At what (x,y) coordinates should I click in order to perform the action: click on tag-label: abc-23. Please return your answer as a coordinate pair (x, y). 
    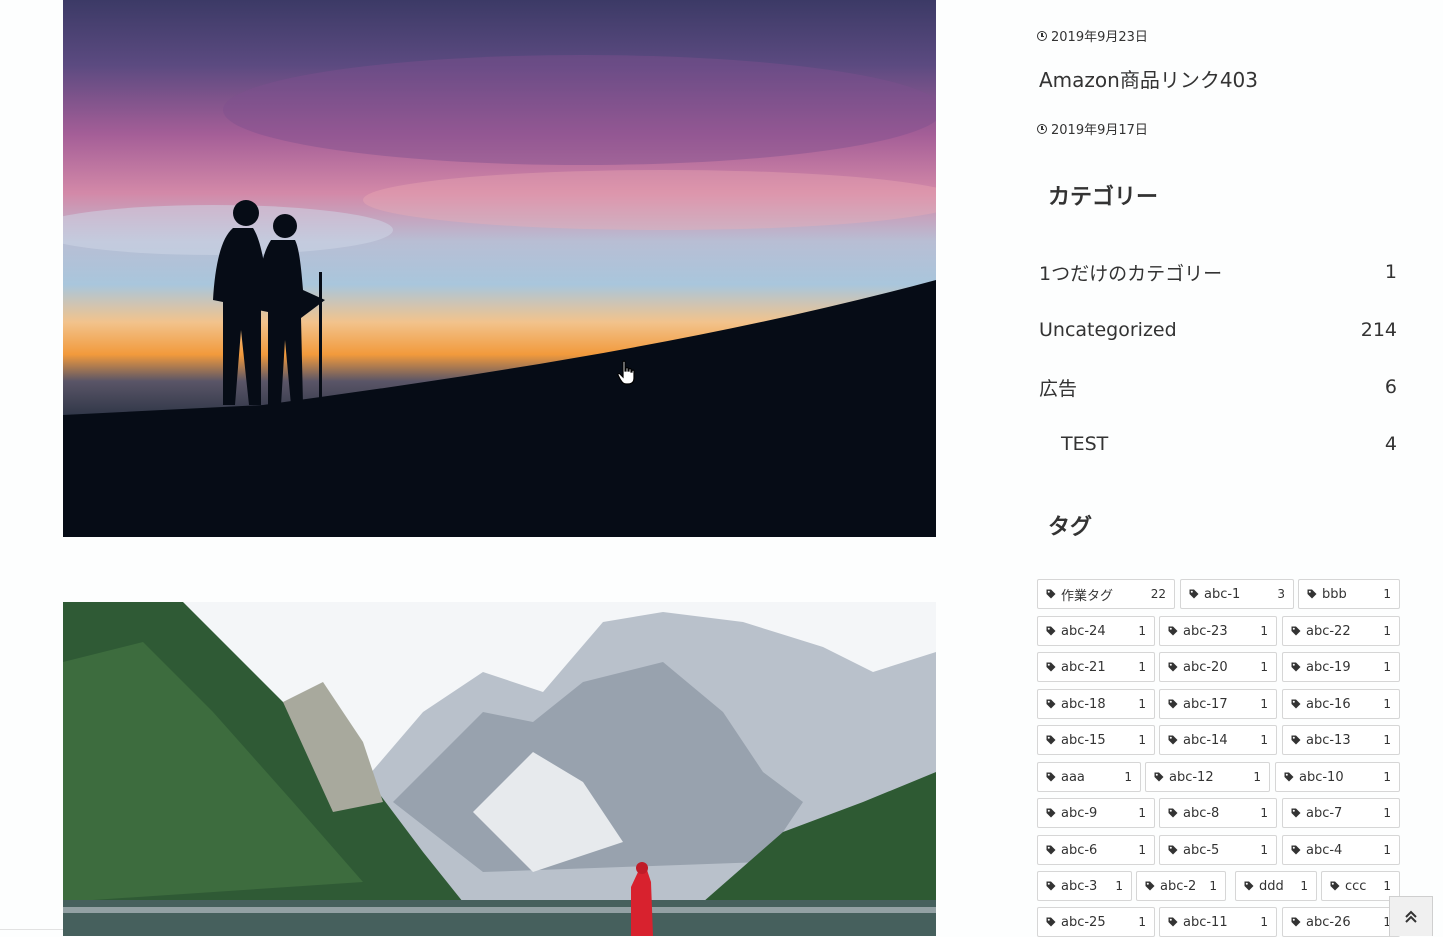
    Looking at the image, I should click on (1205, 631).